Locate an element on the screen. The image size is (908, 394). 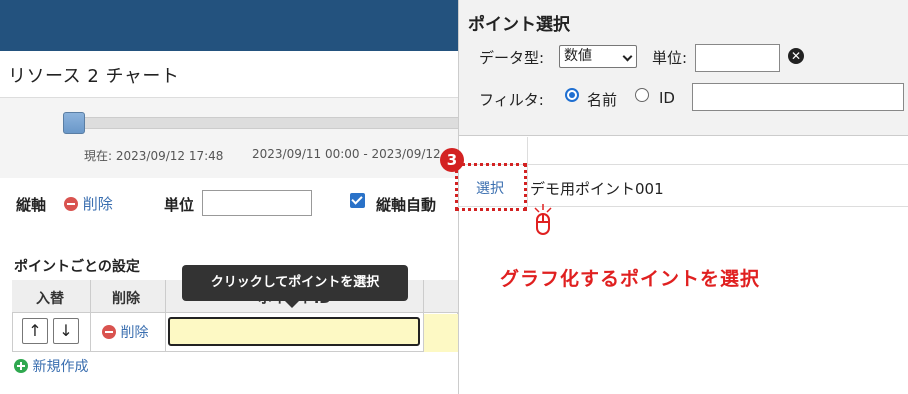
extra-cell is located at coordinates (441, 333).